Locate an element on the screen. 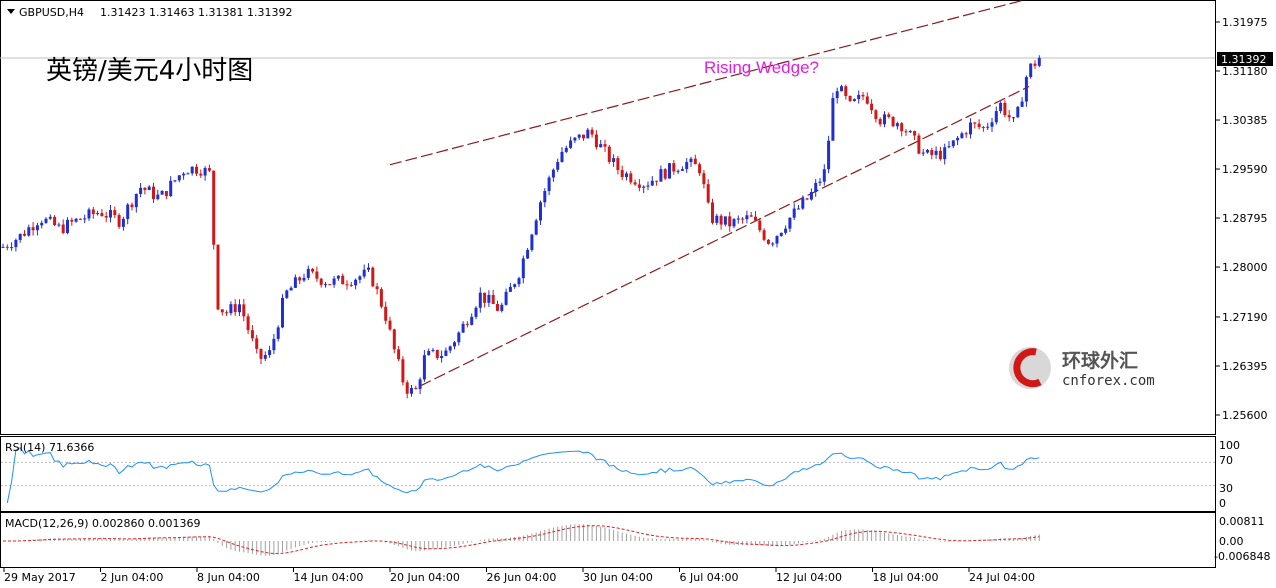  rsi-tick-70: 70 is located at coordinates (1226, 460).